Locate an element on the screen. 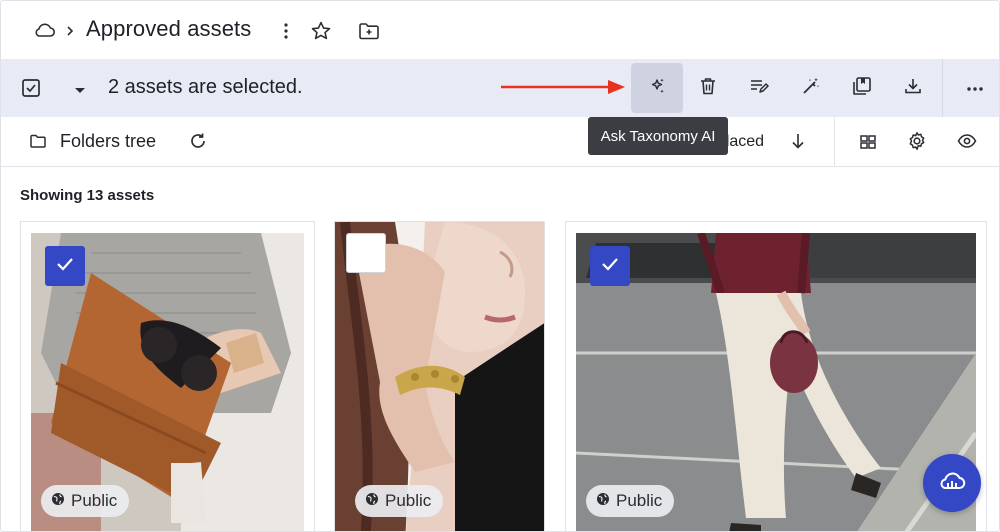 This screenshot has height=532, width=1000. edit-metadata-icon is located at coordinates (759, 88).